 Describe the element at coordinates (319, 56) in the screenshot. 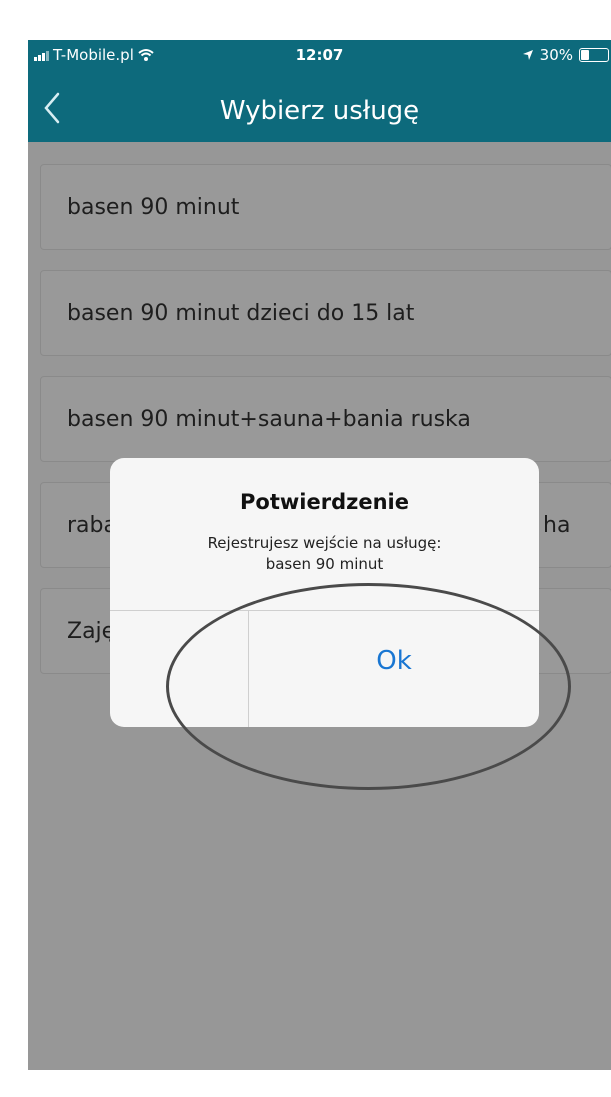

I see `status-bar: T-Mobile.pl 12:07 30%` at that location.